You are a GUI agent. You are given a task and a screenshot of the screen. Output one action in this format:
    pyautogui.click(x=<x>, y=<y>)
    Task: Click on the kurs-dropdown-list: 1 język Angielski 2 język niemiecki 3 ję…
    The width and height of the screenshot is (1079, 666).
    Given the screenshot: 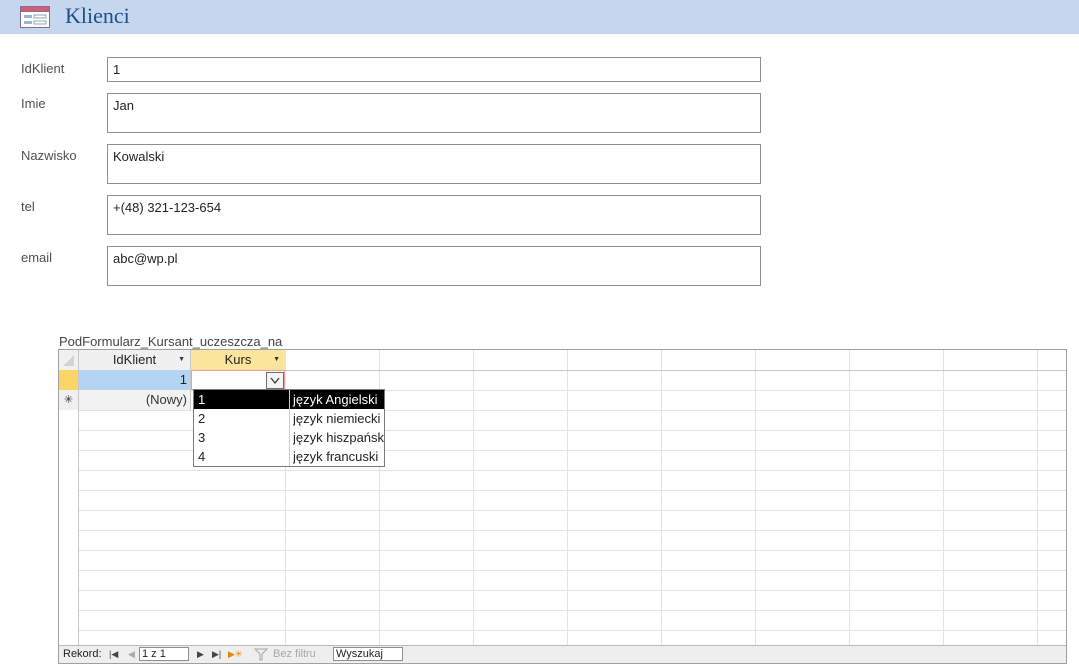 What is the action you would take?
    pyautogui.click(x=289, y=428)
    